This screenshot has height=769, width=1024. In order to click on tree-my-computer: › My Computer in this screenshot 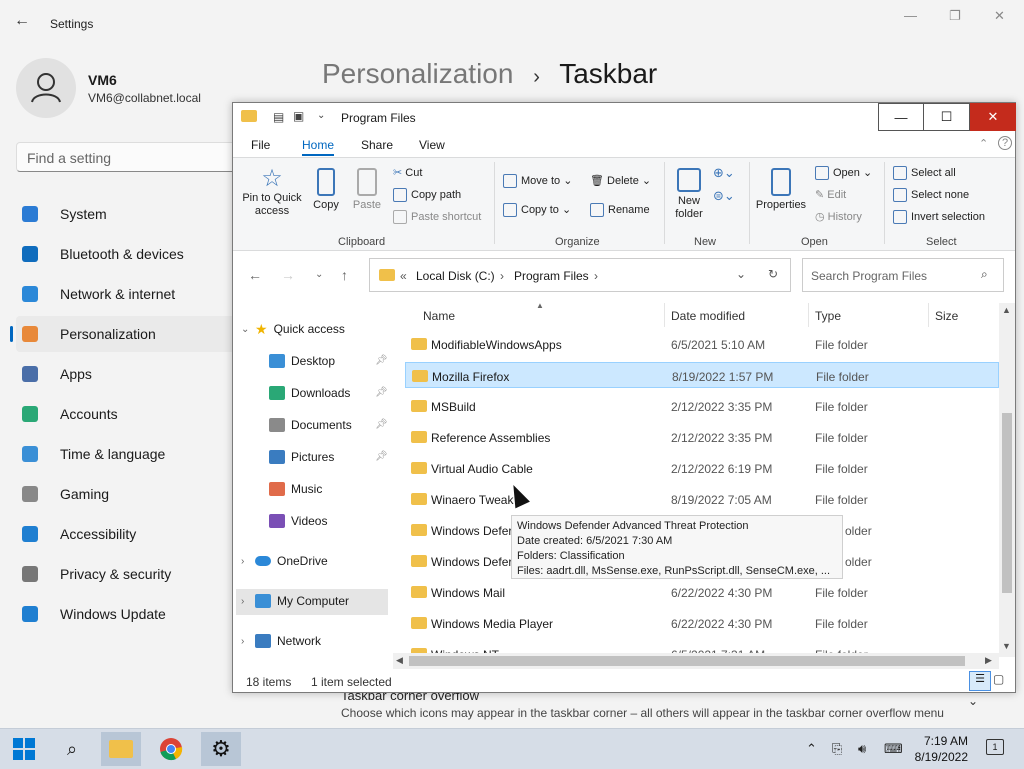, I will do `click(295, 601)`.